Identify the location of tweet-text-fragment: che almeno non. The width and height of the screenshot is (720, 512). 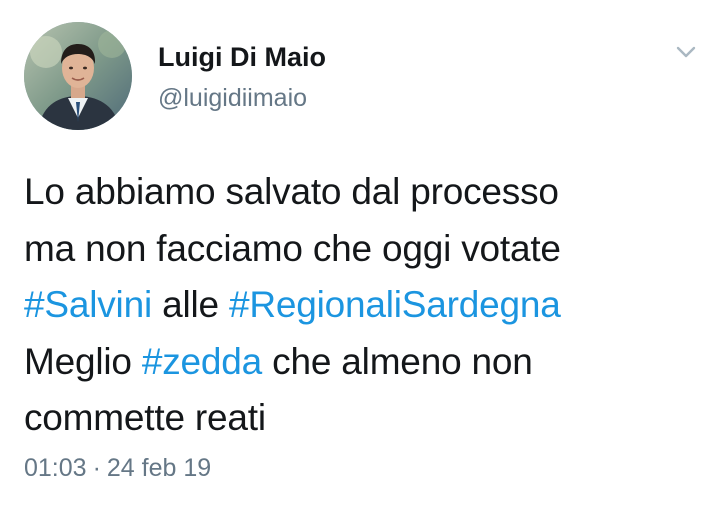
(397, 361).